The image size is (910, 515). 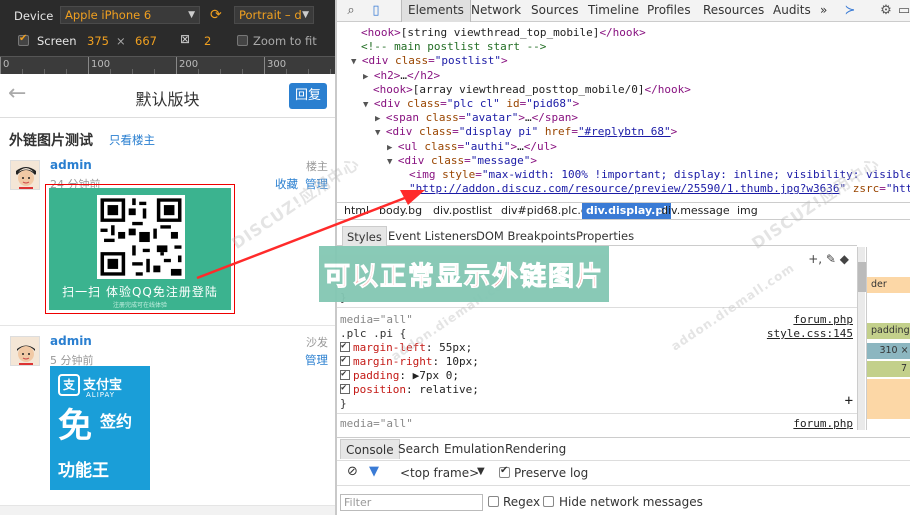 What do you see at coordinates (286, 184) in the screenshot?
I see `favorite-link: 收藏` at bounding box center [286, 184].